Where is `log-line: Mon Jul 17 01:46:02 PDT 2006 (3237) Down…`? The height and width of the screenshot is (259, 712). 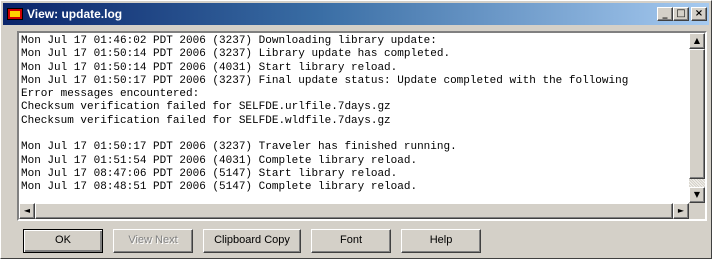 log-line: Mon Jul 17 01:46:02 PDT 2006 (3237) Down… is located at coordinates (229, 41).